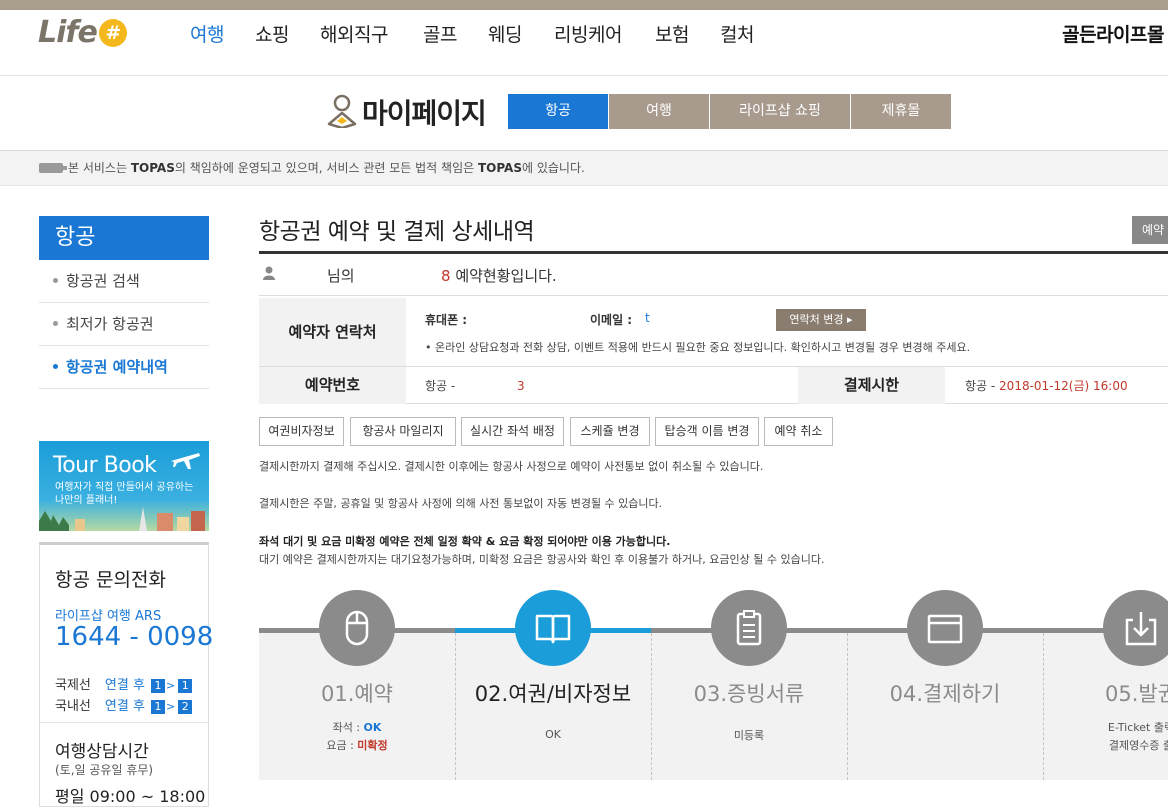 The width and height of the screenshot is (1168, 807). I want to click on tour-book-banner: Tour Book 여행자가 직접 만들어서 공유하는 나만의 플래너!, so click(124, 486).